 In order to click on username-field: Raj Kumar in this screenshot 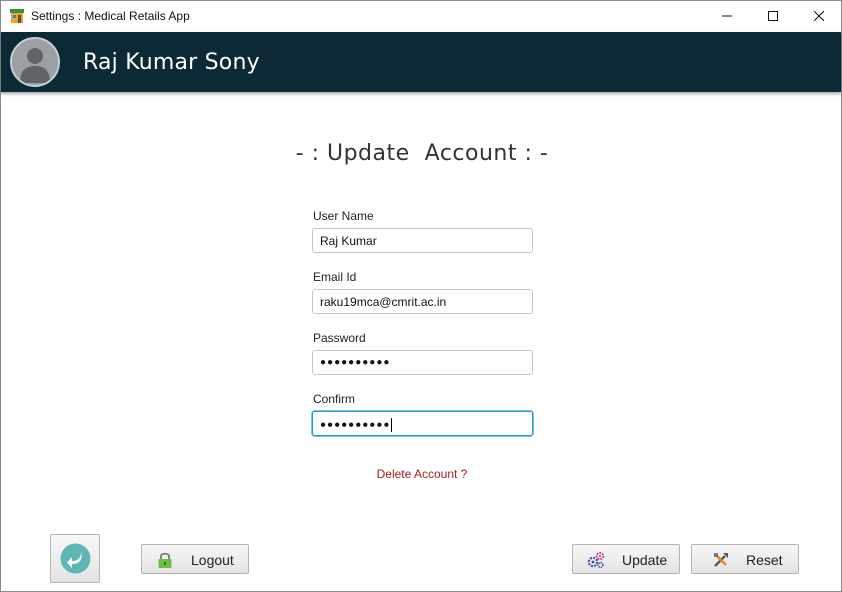, I will do `click(422, 240)`.